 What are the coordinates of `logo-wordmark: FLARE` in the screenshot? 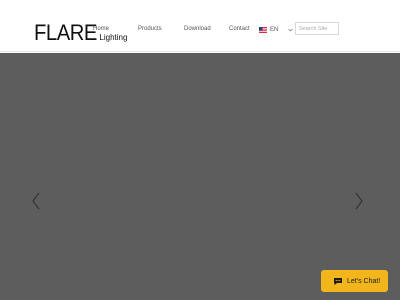 It's located at (65, 32).